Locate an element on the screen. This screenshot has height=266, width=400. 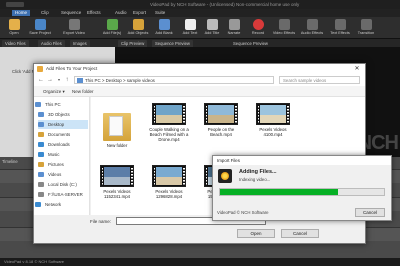
add-title-button: Add Title is located at coordinates (212, 28).